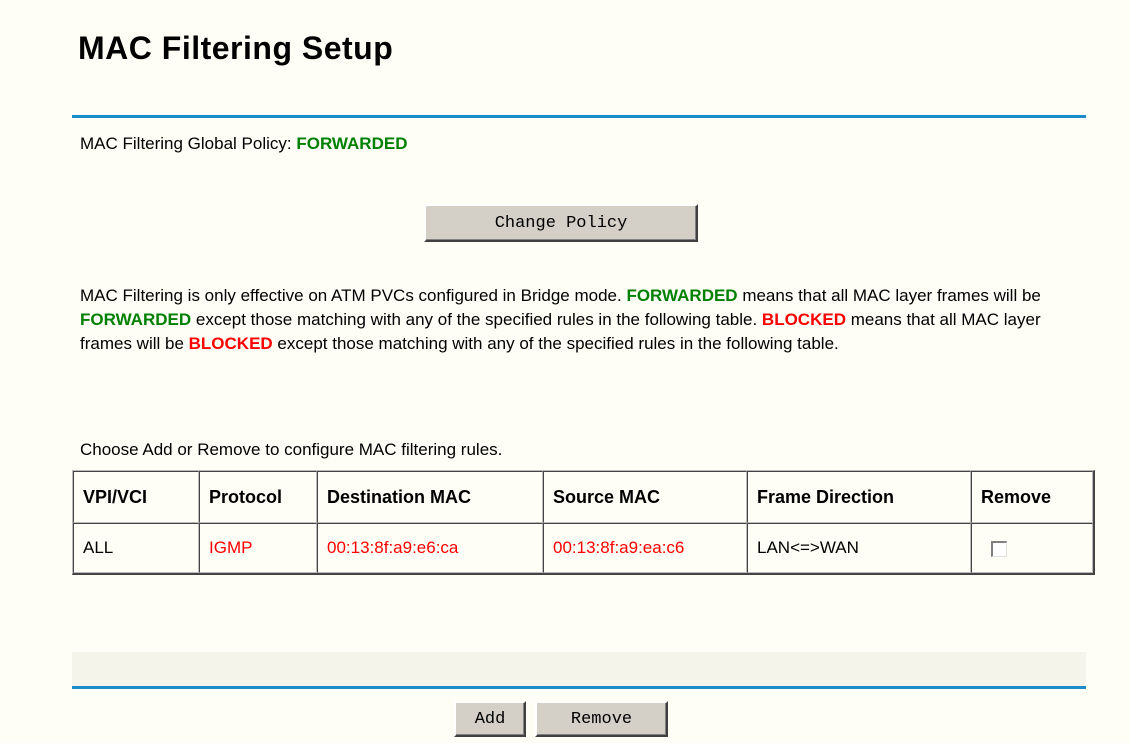 This screenshot has width=1130, height=743. Describe the element at coordinates (579, 116) in the screenshot. I see `top-divider` at that location.